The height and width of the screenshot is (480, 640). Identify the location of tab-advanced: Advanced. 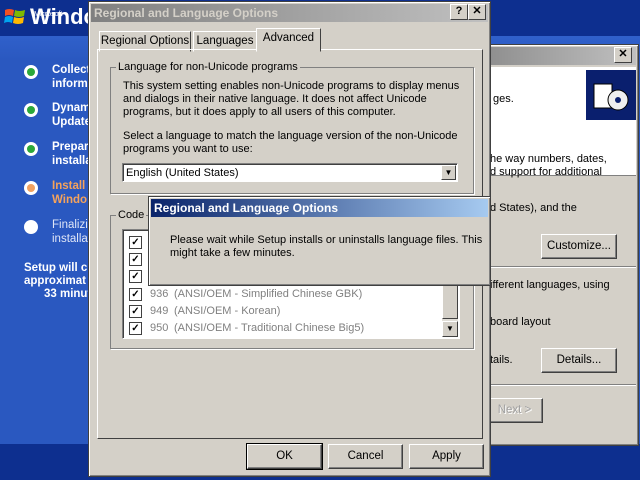
(288, 40).